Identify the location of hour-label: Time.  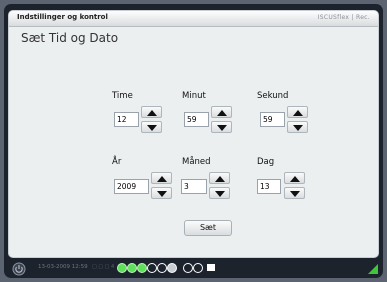
(122, 96).